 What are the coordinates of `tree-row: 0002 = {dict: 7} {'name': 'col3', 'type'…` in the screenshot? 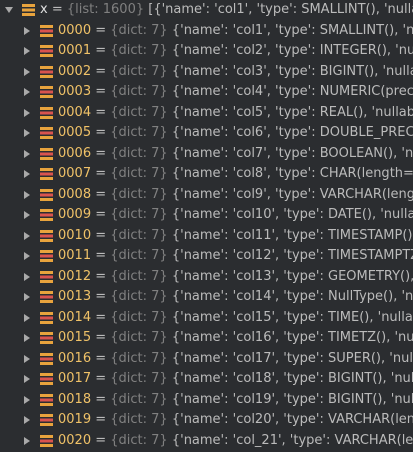 It's located at (206, 72).